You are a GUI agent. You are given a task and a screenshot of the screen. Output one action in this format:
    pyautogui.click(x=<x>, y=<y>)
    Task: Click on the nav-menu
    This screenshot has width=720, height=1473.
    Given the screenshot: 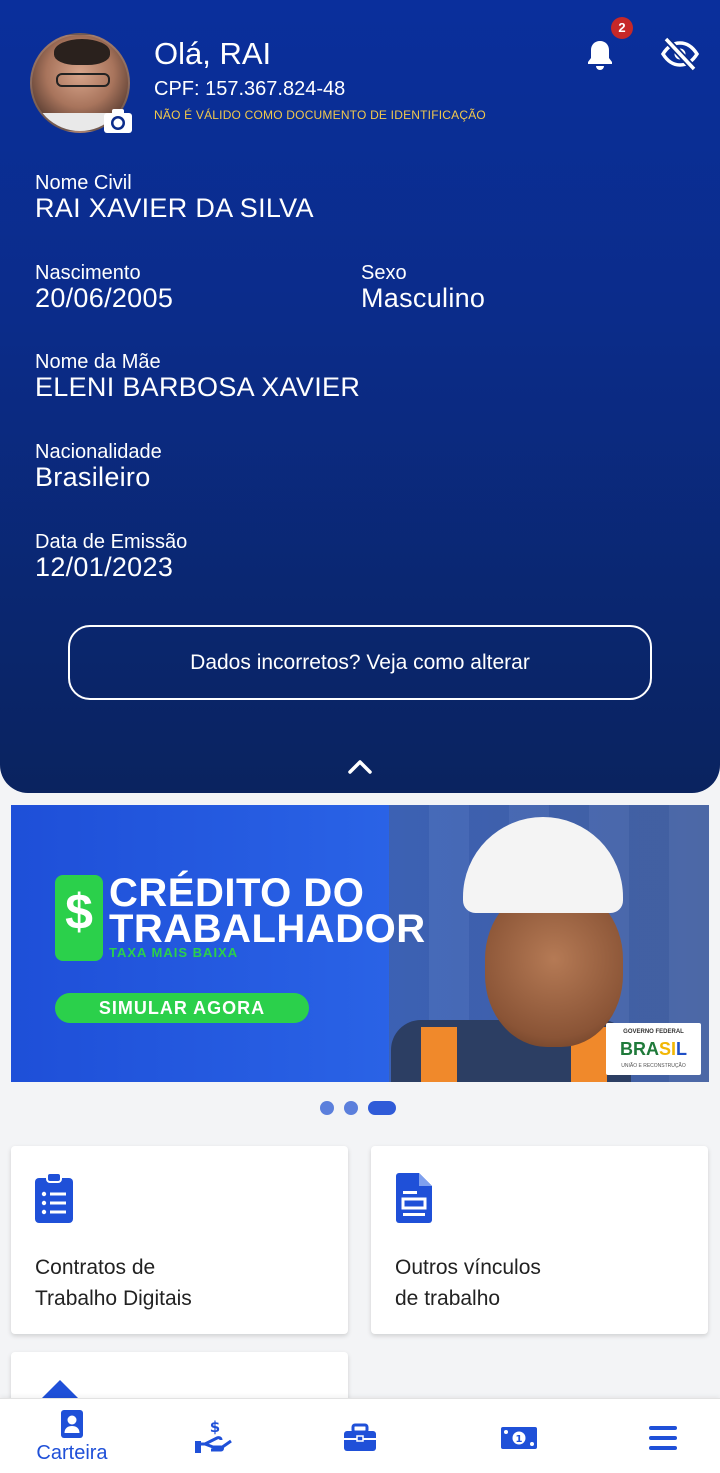 What is the action you would take?
    pyautogui.click(x=663, y=1436)
    